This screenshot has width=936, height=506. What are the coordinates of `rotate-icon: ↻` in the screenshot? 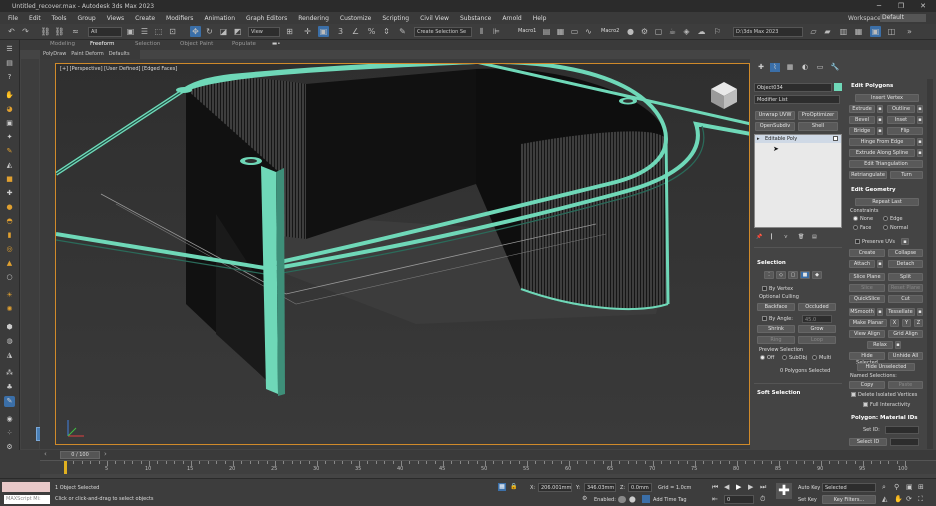 It's located at (209, 31).